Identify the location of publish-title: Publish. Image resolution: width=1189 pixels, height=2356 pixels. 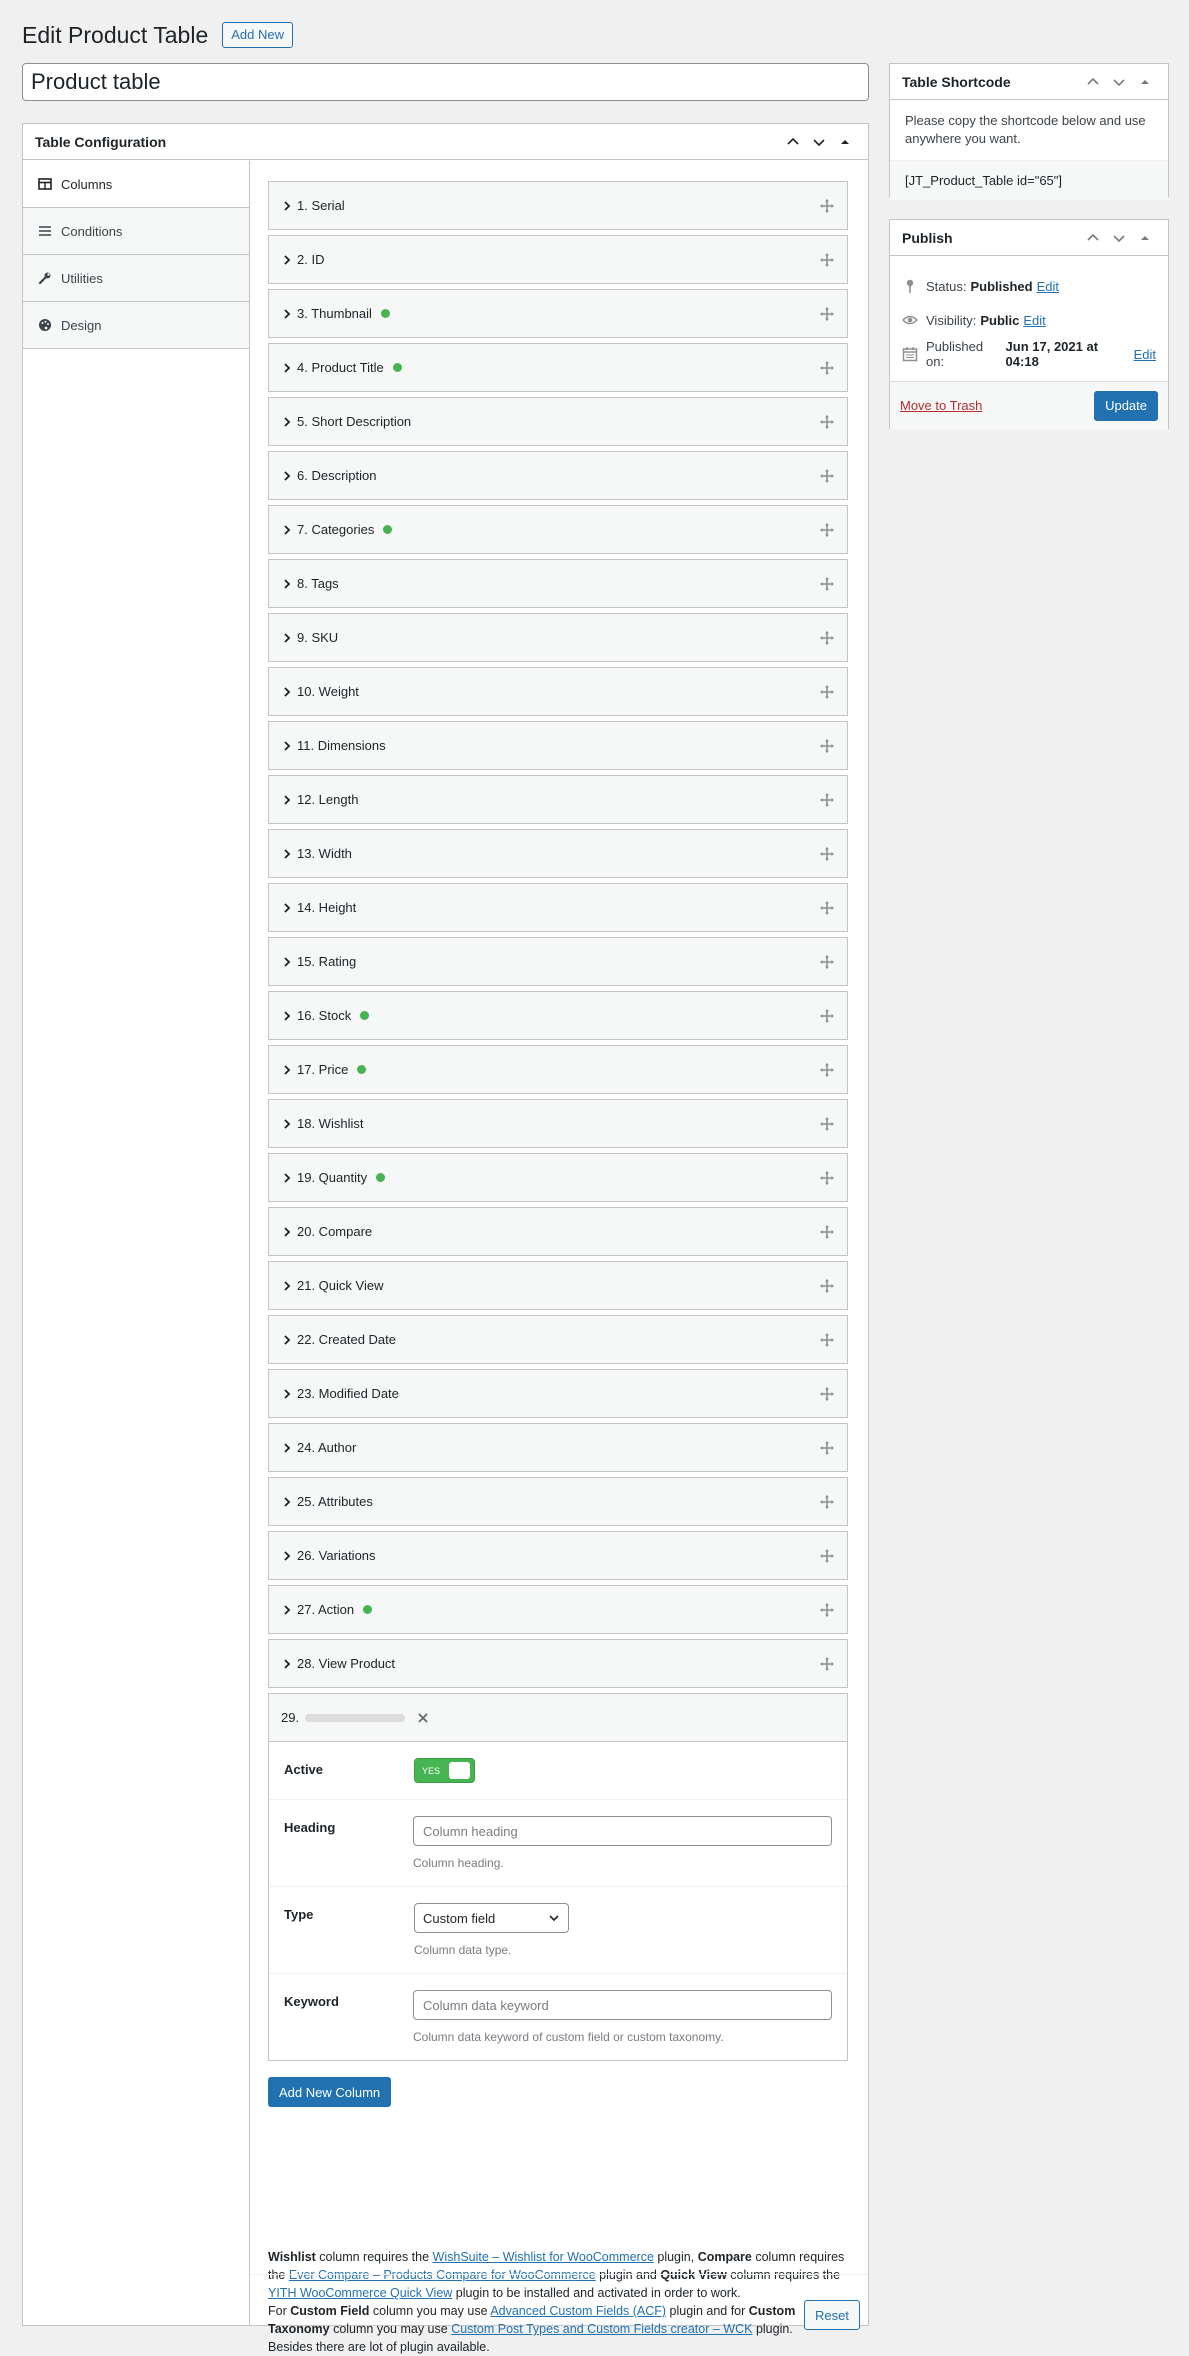
(927, 237).